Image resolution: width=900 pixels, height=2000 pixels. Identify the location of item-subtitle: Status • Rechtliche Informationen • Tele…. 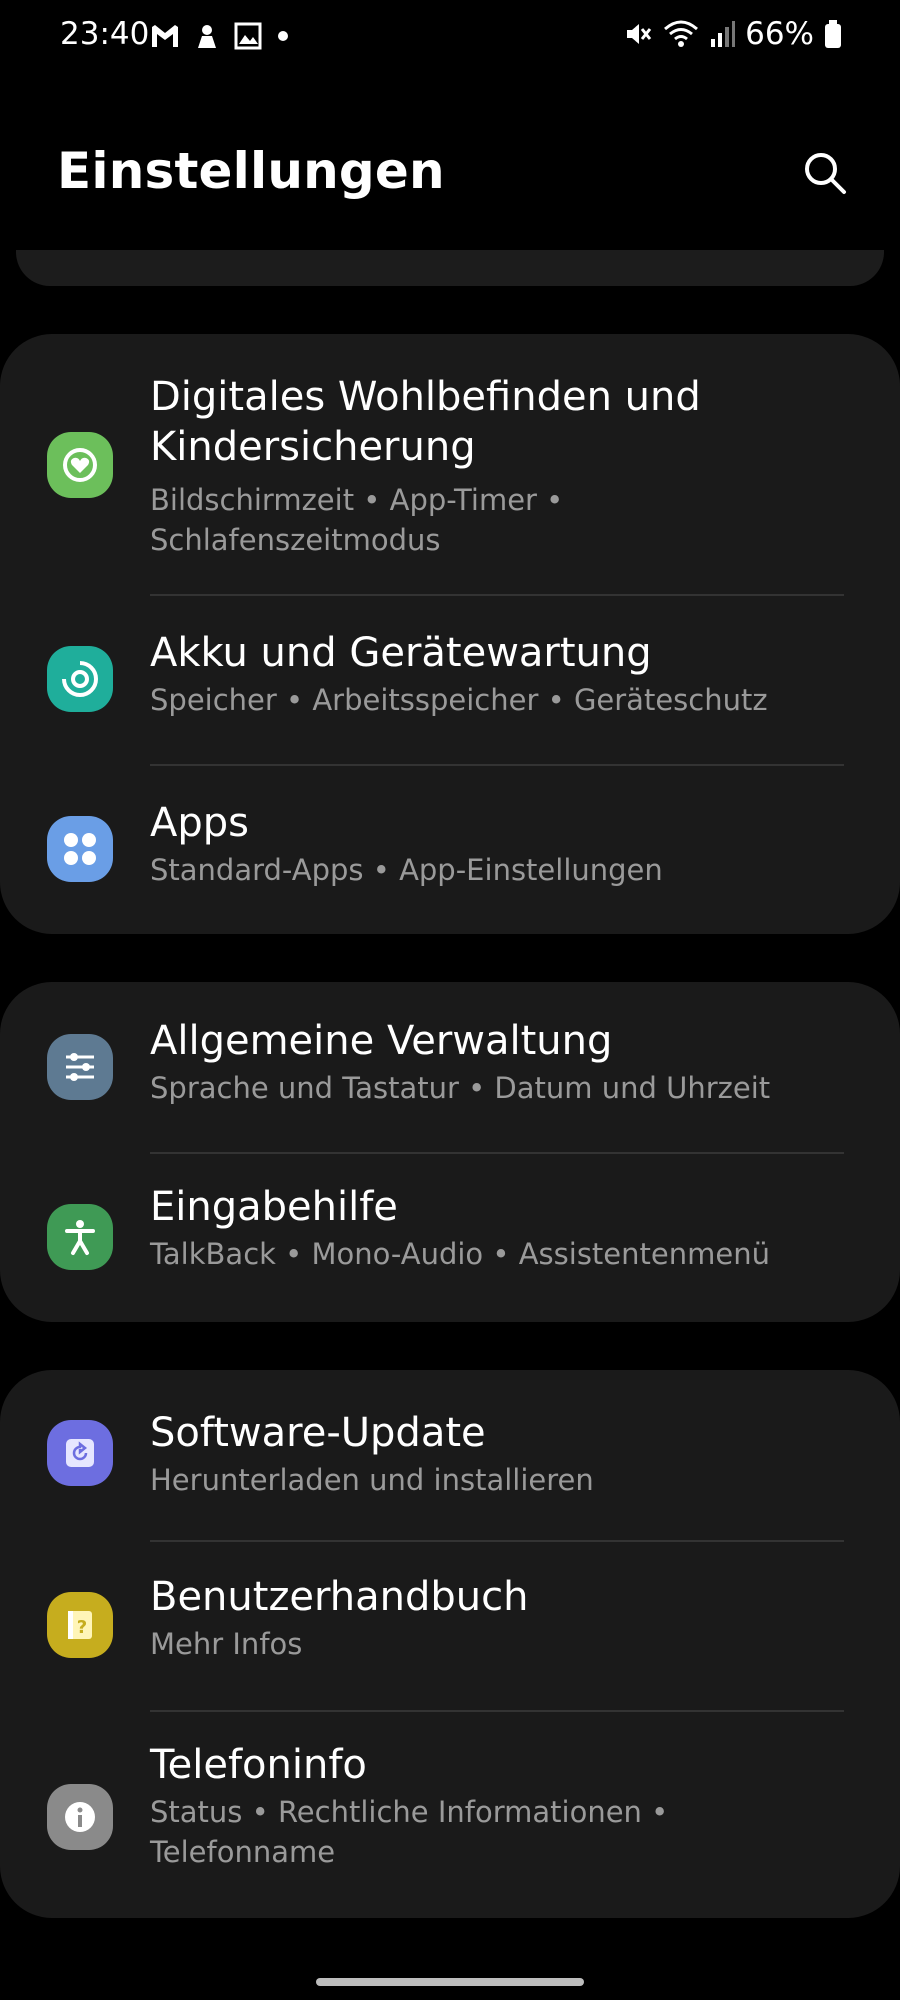
(409, 1832).